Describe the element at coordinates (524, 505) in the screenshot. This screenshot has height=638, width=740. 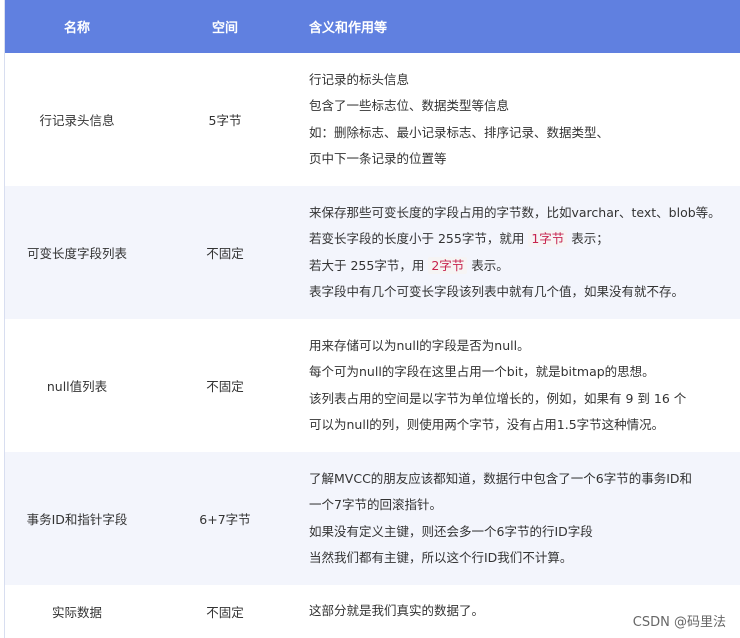
I see `description-line: 一个7字节的回滚指针。` at that location.